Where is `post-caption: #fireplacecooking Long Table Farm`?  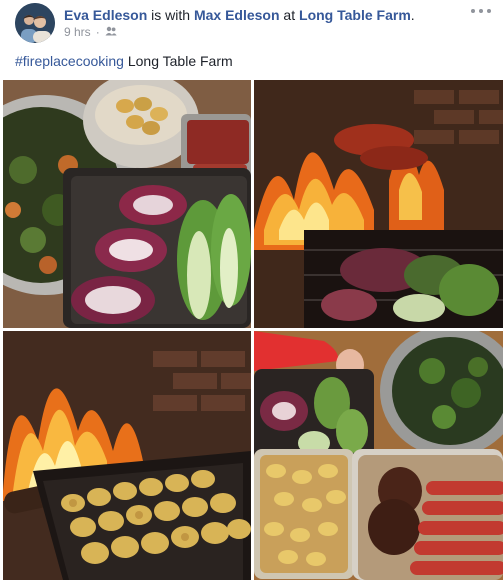
post-caption: #fireplacecooking Long Table Farm is located at coordinates (124, 61).